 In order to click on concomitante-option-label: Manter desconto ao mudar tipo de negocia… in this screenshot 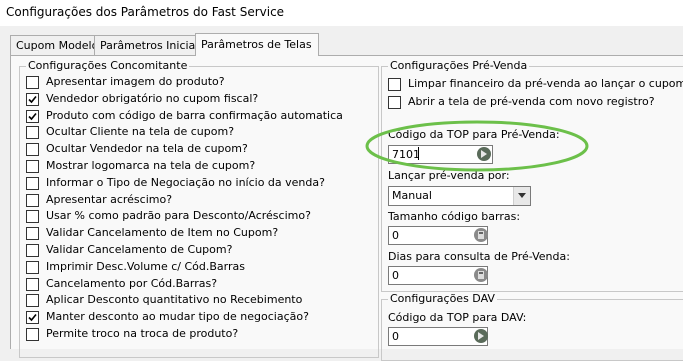, I will do `click(177, 317)`.